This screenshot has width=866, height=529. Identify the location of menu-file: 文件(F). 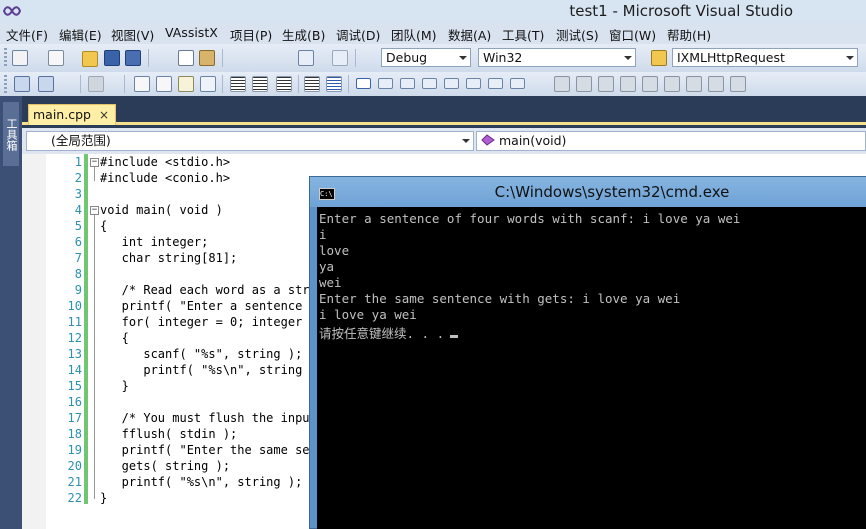
(27, 34).